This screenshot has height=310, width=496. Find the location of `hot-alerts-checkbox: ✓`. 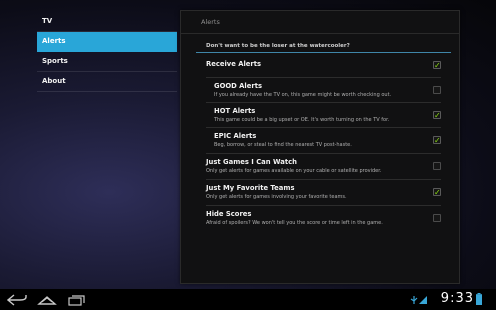

hot-alerts-checkbox: ✓ is located at coordinates (437, 115).